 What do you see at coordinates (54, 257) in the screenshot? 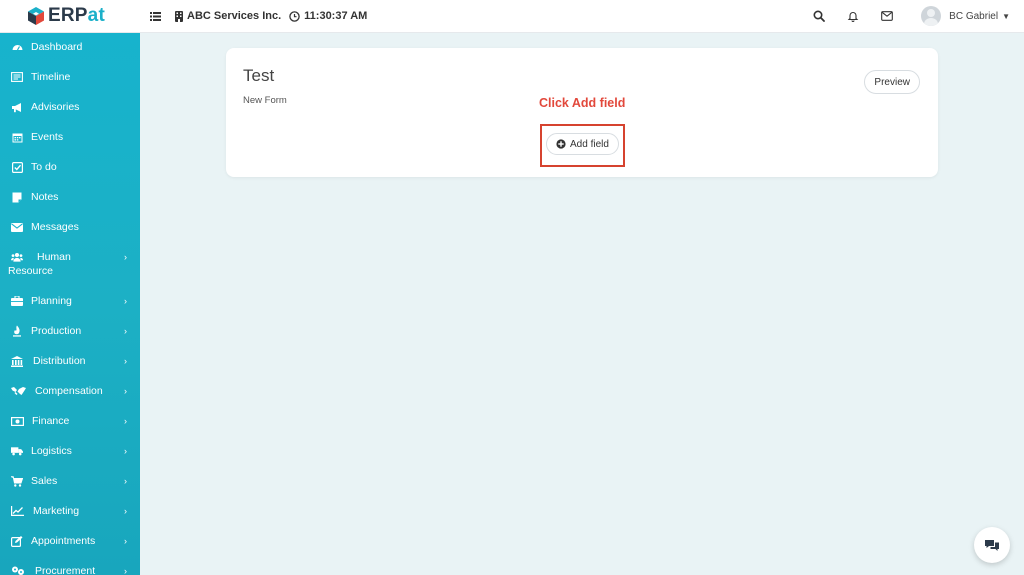
I see `sidebar-item-label-line1: Human` at bounding box center [54, 257].